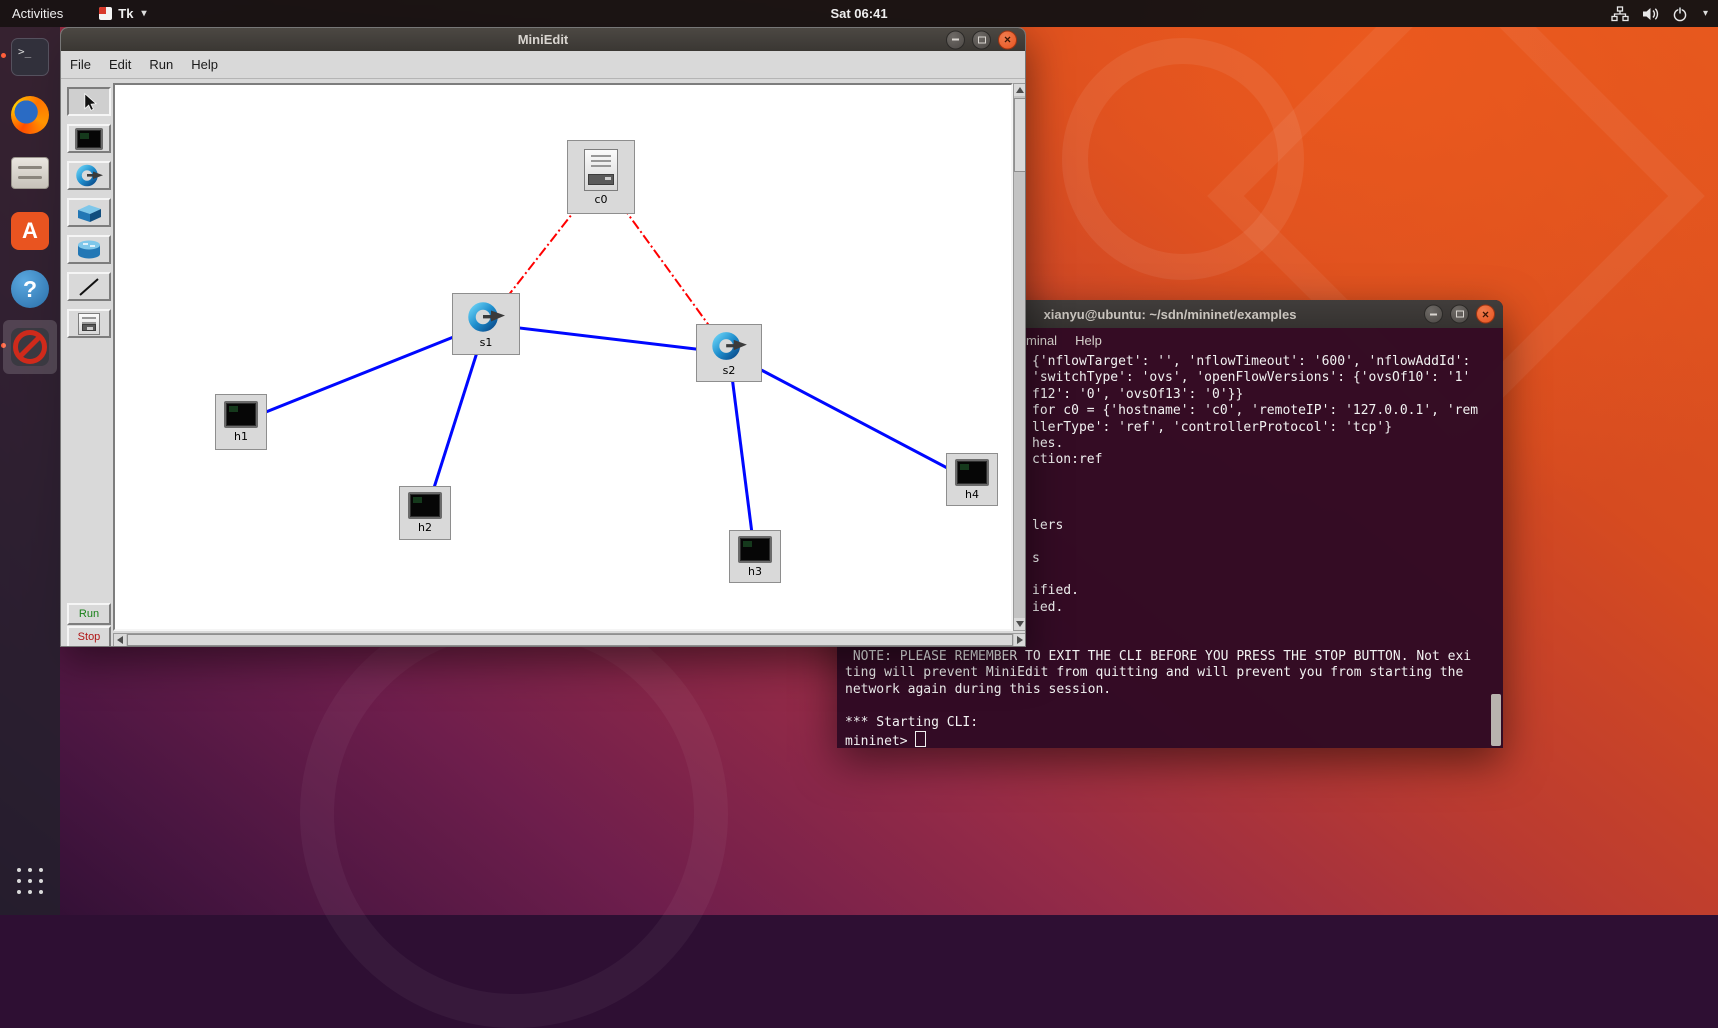 This screenshot has width=1718, height=1028. What do you see at coordinates (1170, 314) in the screenshot?
I see `terminal-title: xianyu@ubuntu: ~/sdn/mininet/examples` at bounding box center [1170, 314].